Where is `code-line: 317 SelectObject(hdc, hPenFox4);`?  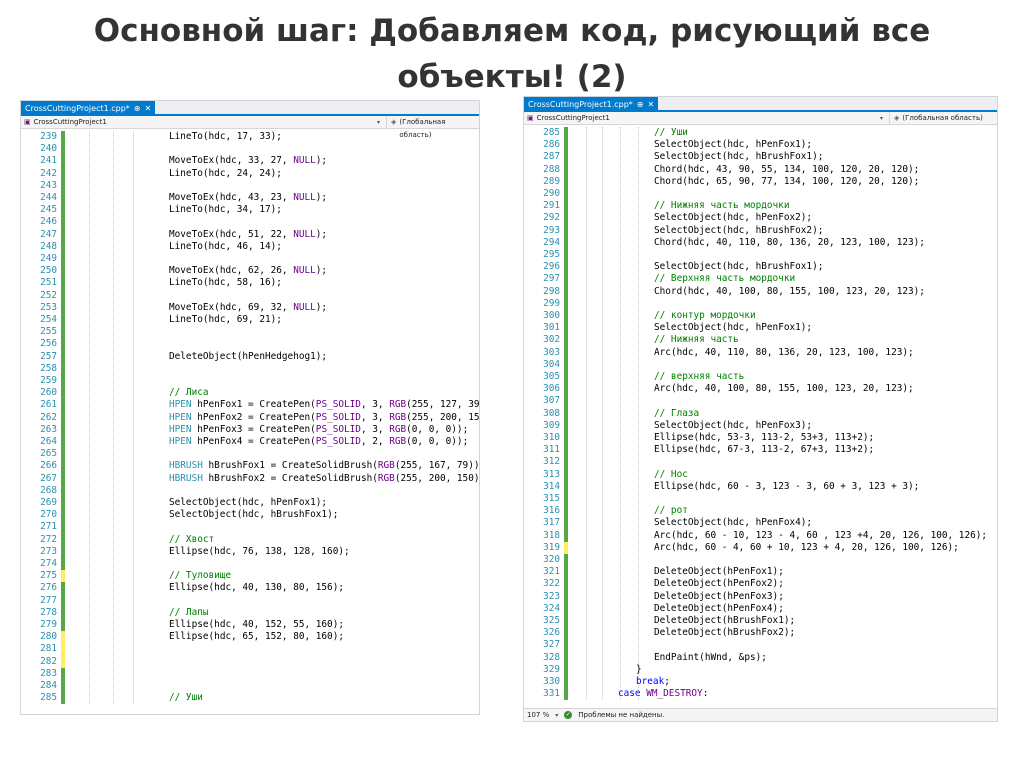 code-line: 317 SelectObject(hdc, hPenFox4); is located at coordinates (760, 523).